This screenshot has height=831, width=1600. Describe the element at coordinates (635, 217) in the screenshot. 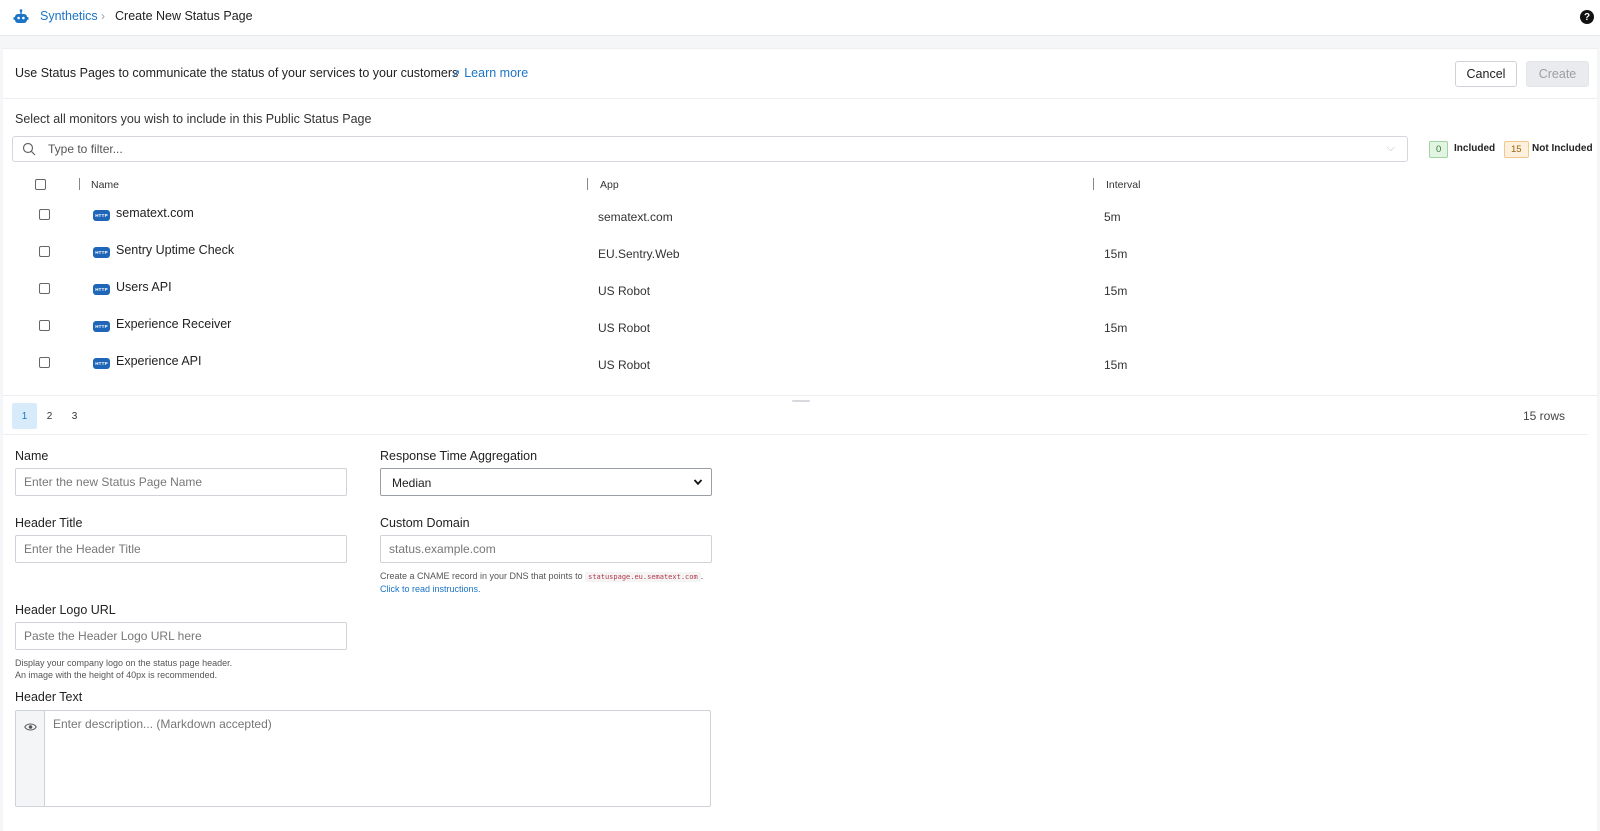

I see `monitor-app: sematext.com` at that location.